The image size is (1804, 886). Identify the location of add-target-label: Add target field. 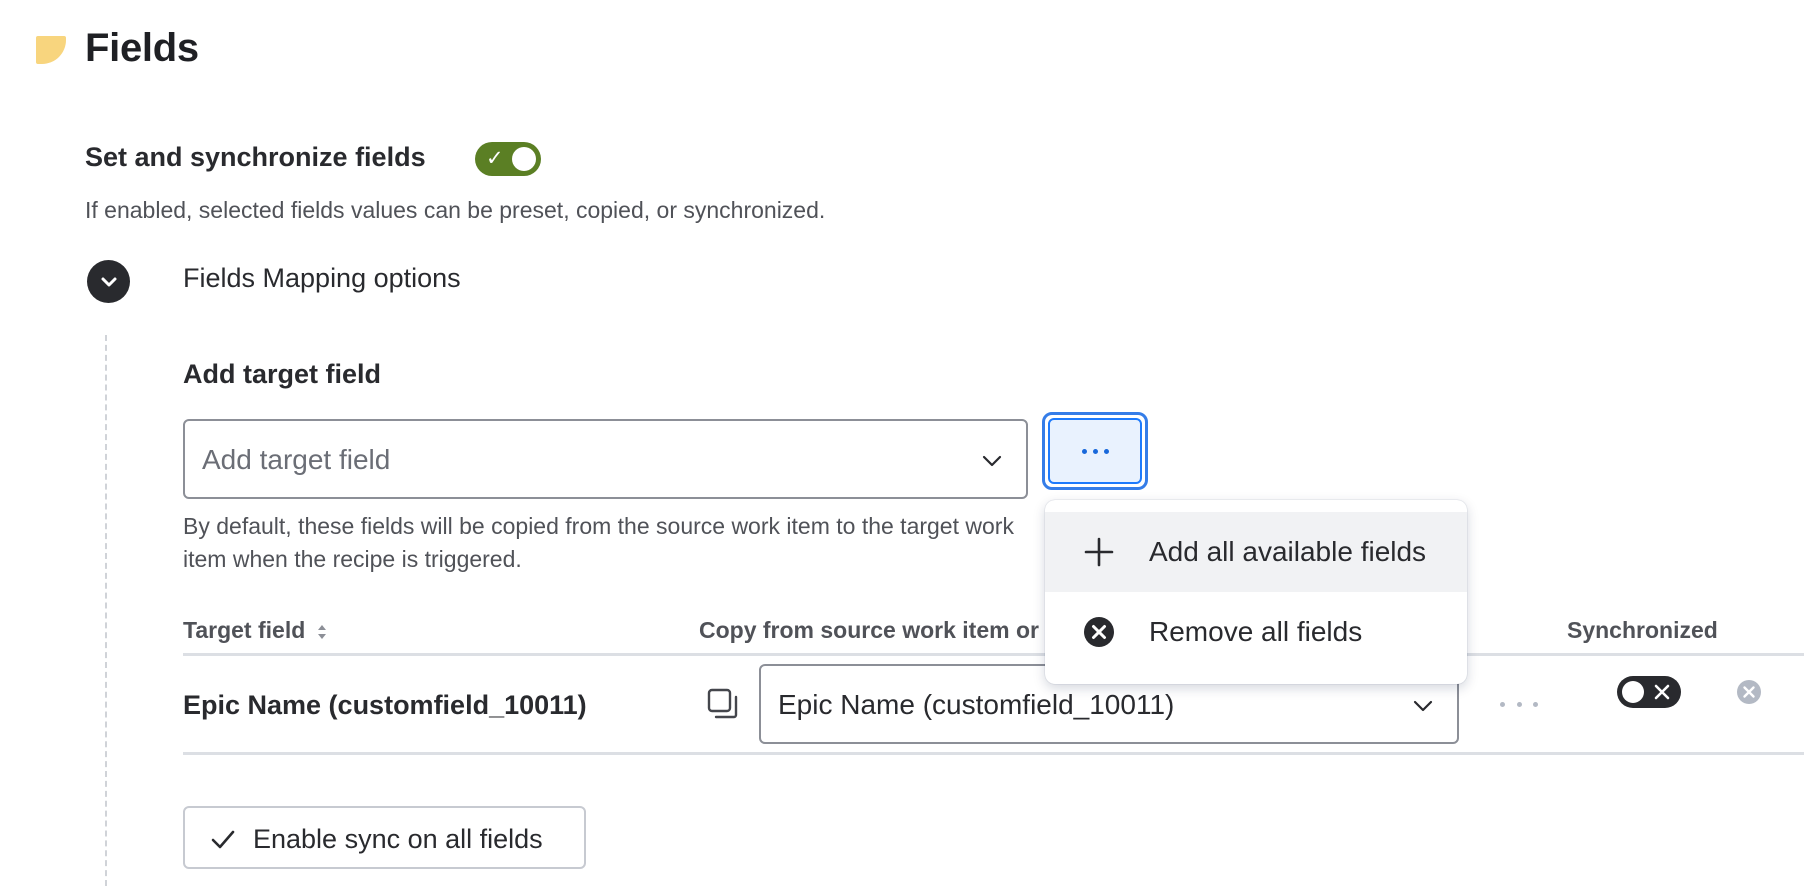
(282, 374).